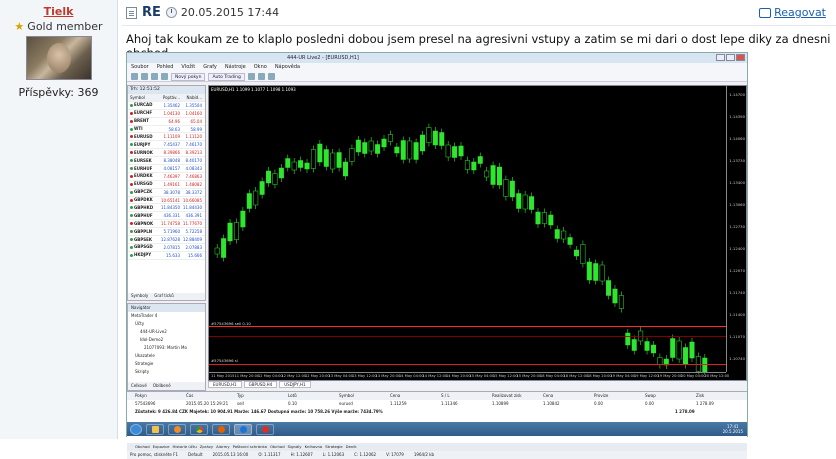 This screenshot has height=459, width=836. Describe the element at coordinates (287, 67) in the screenshot. I see `menu-item: Nápověda` at that location.